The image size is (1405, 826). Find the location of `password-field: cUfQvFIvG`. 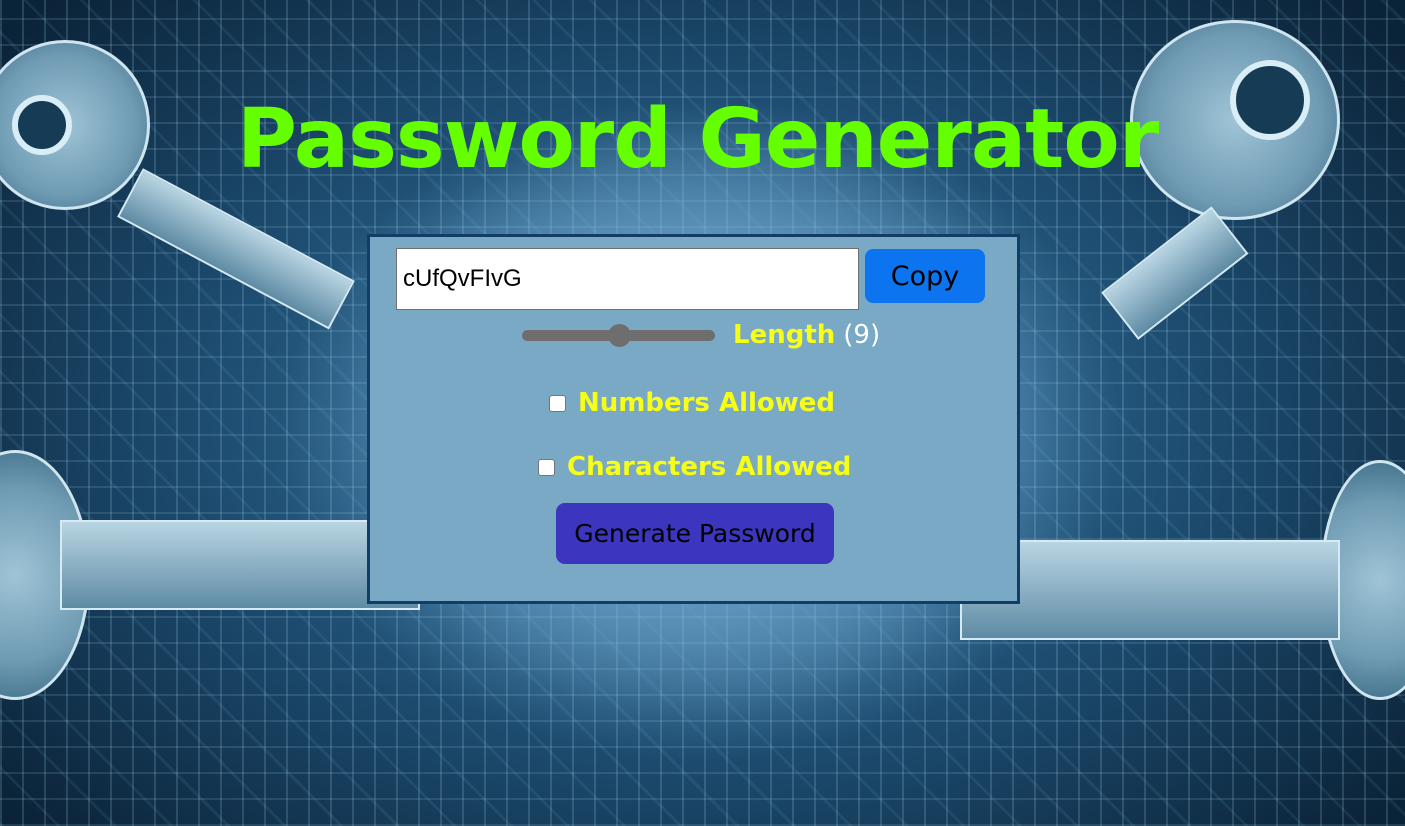

password-field: cUfQvFIvG is located at coordinates (627, 279).